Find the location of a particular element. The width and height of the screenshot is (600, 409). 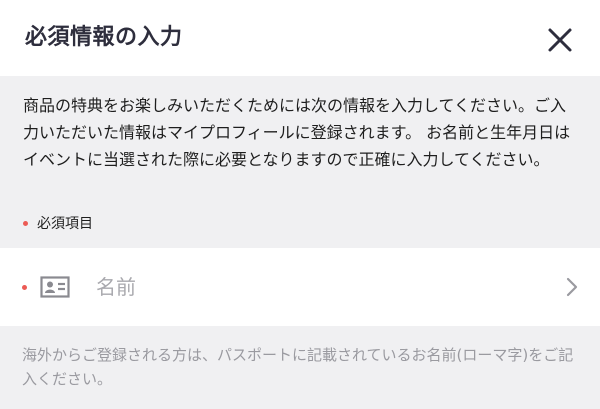

id-card-icon is located at coordinates (55, 287).